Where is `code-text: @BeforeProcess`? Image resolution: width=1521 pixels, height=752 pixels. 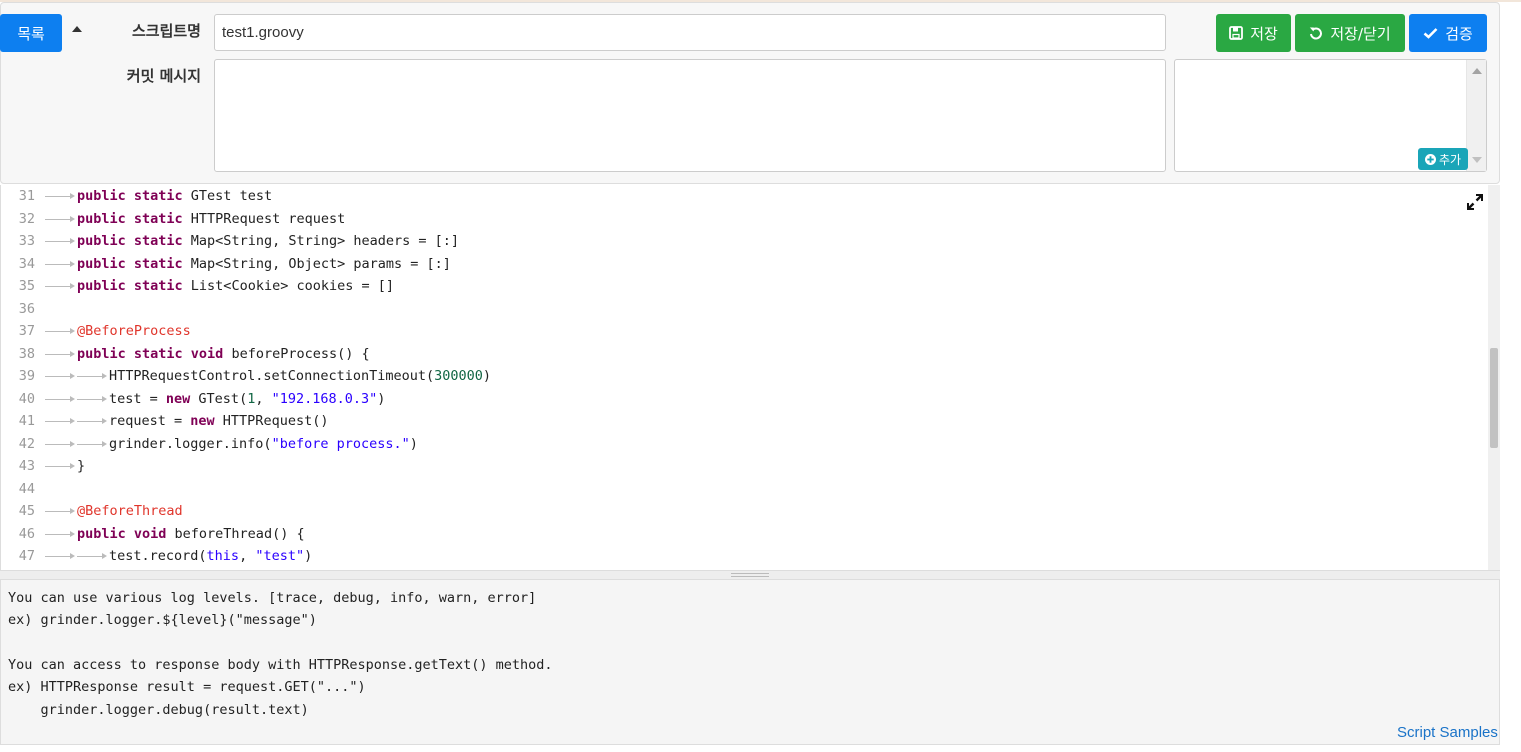
code-text: @BeforeProcess is located at coordinates (118, 331).